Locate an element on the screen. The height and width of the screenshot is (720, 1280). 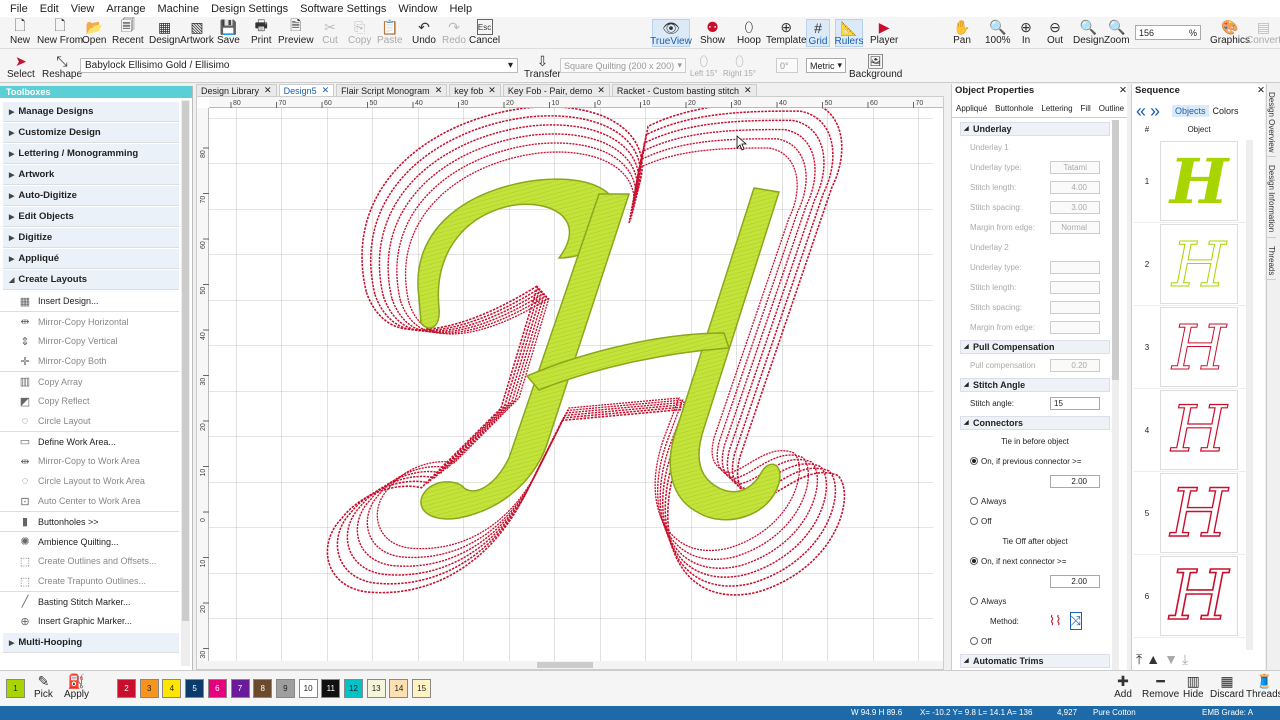
menu-window: Window is located at coordinates (417, 9).